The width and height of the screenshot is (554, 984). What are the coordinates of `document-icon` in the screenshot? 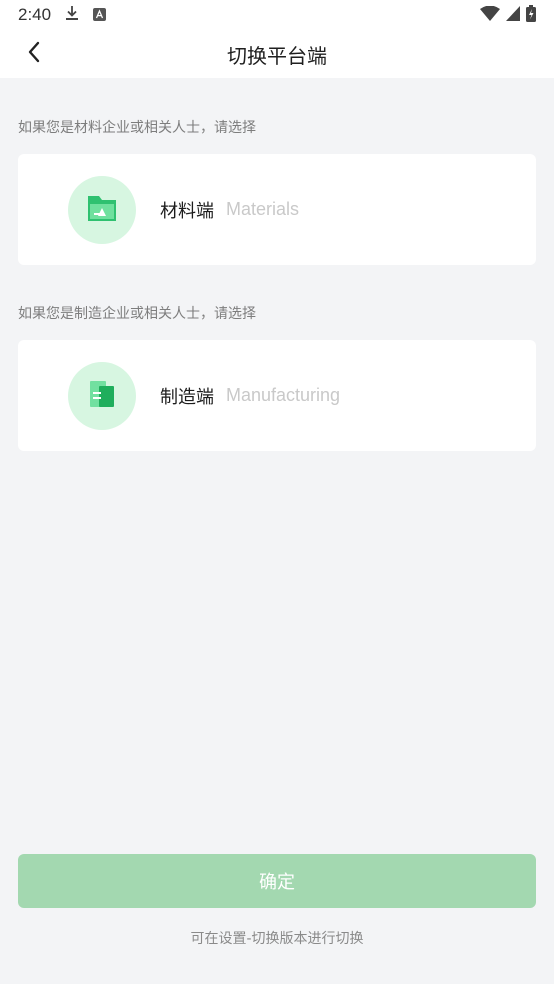 It's located at (102, 396).